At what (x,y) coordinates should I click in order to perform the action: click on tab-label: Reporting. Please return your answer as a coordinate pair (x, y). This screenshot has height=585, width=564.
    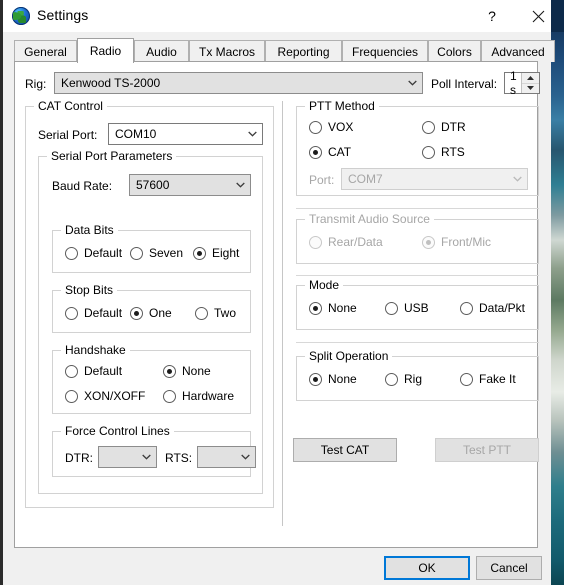
    Looking at the image, I should click on (303, 51).